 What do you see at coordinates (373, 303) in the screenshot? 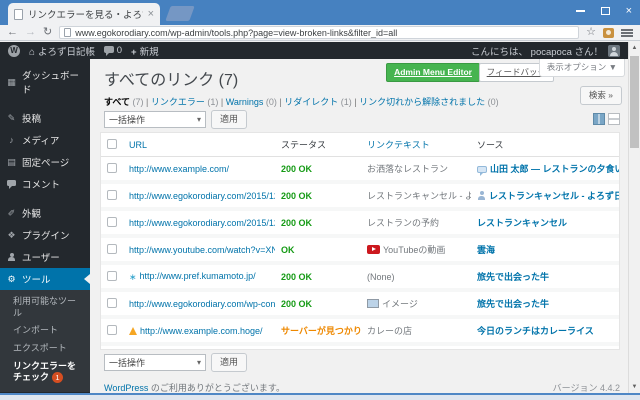
I see `image-icon` at bounding box center [373, 303].